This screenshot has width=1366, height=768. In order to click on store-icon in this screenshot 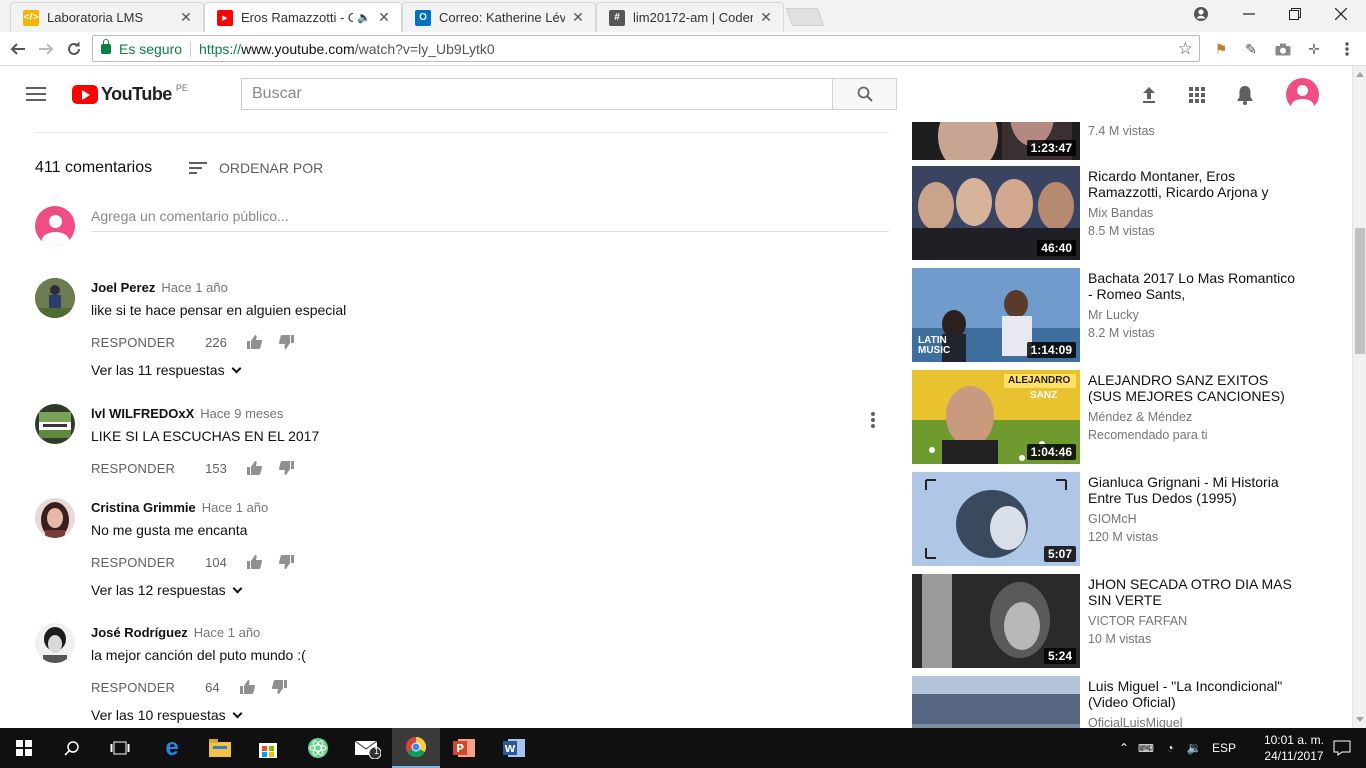, I will do `click(268, 748)`.